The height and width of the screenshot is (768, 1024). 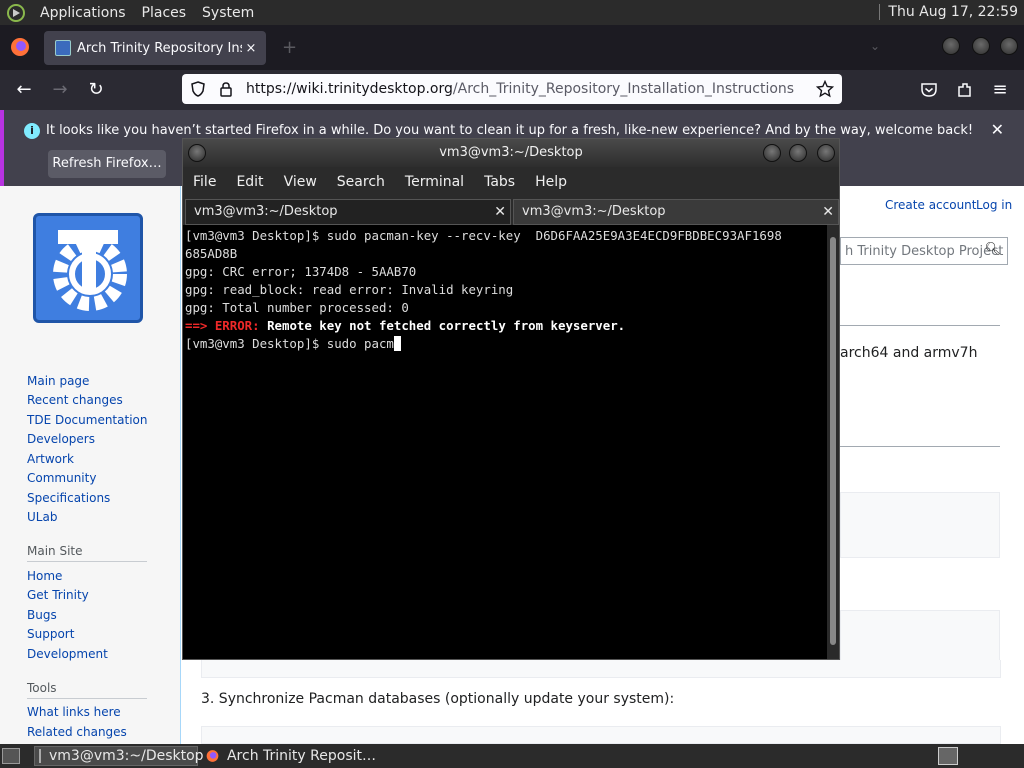 I want to click on terminal-title: vm3@vm3:~/Desktop, so click(x=511, y=152).